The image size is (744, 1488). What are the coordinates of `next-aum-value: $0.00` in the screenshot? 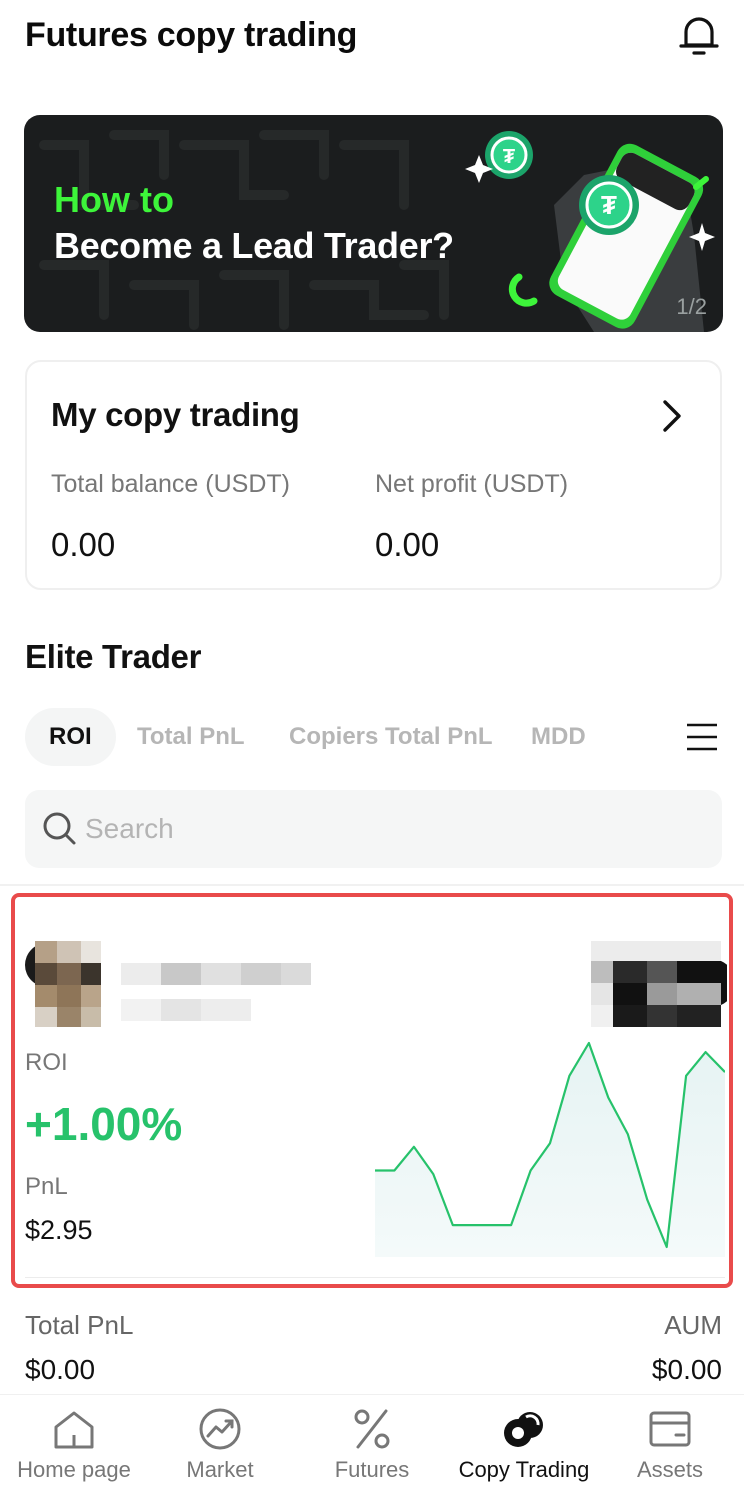 It's located at (686, 1369).